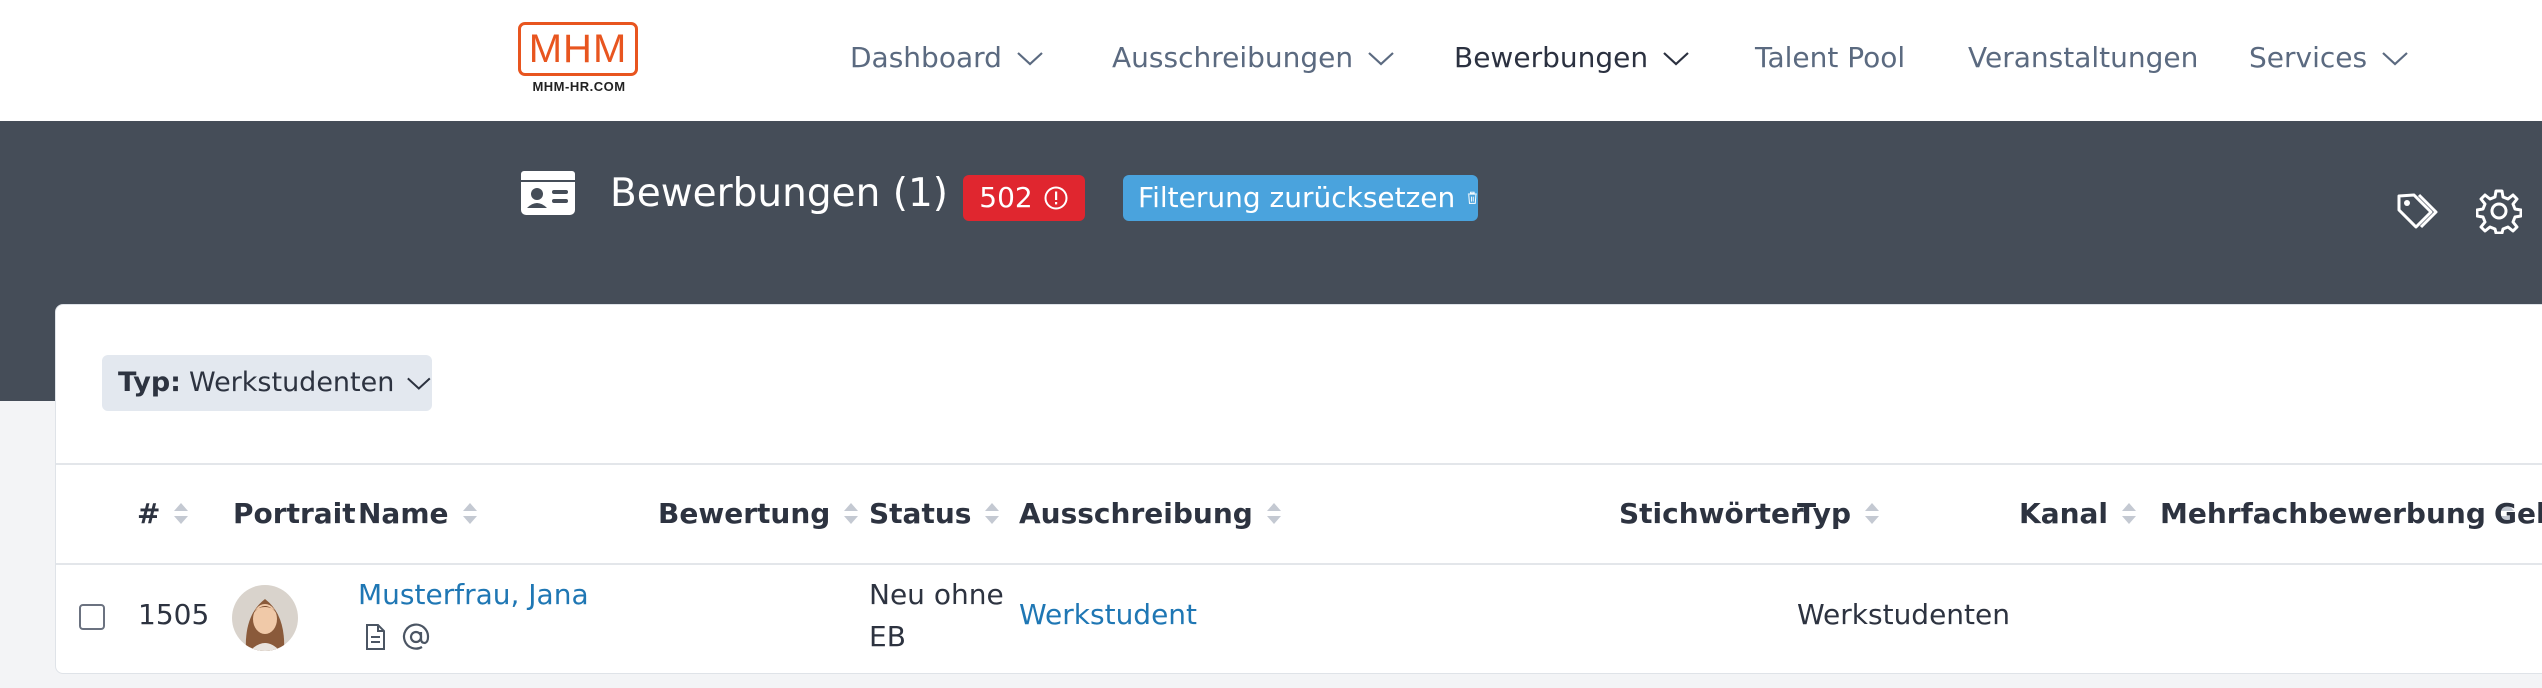 This screenshot has height=688, width=2542. Describe the element at coordinates (926, 57) in the screenshot. I see `nav-dashboard-label: Dashboard` at that location.